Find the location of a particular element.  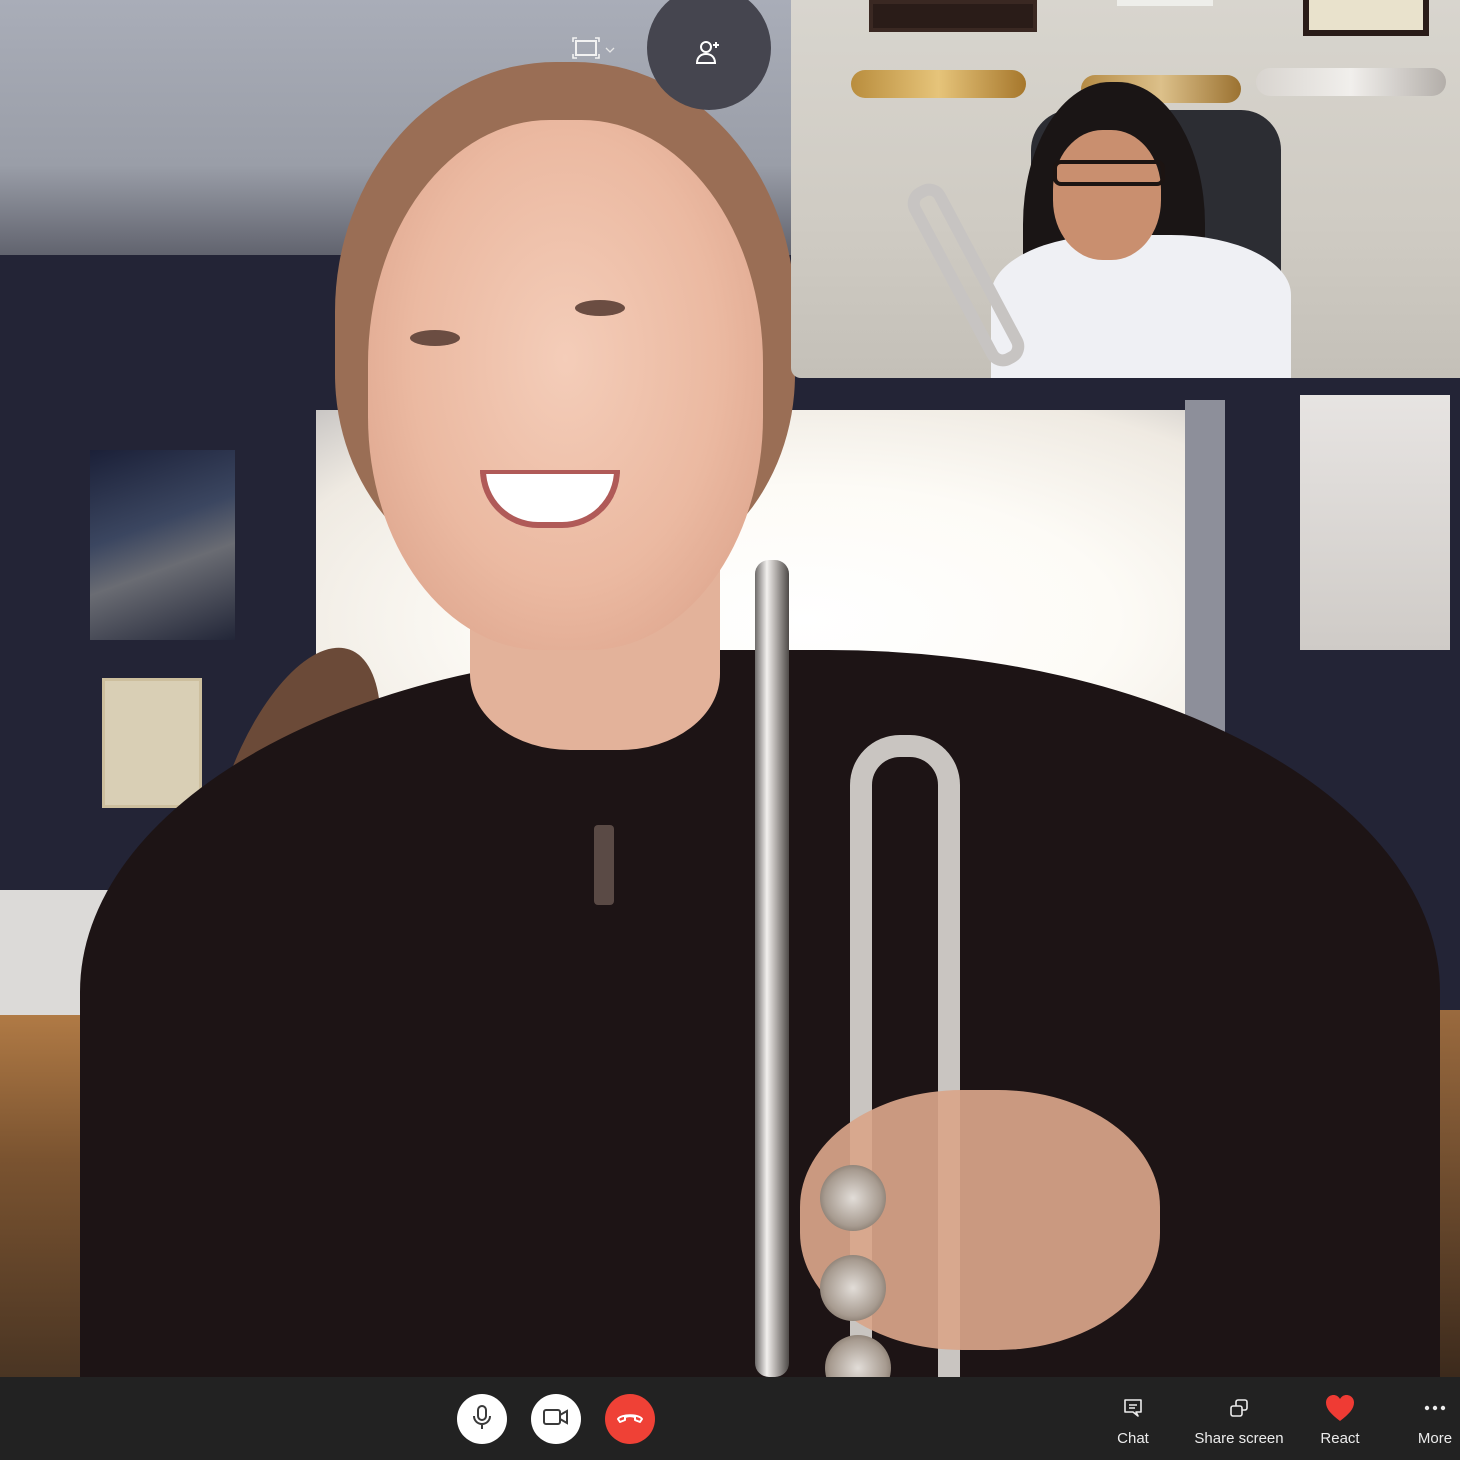

layout-switch-button is located at coordinates (596, 50).